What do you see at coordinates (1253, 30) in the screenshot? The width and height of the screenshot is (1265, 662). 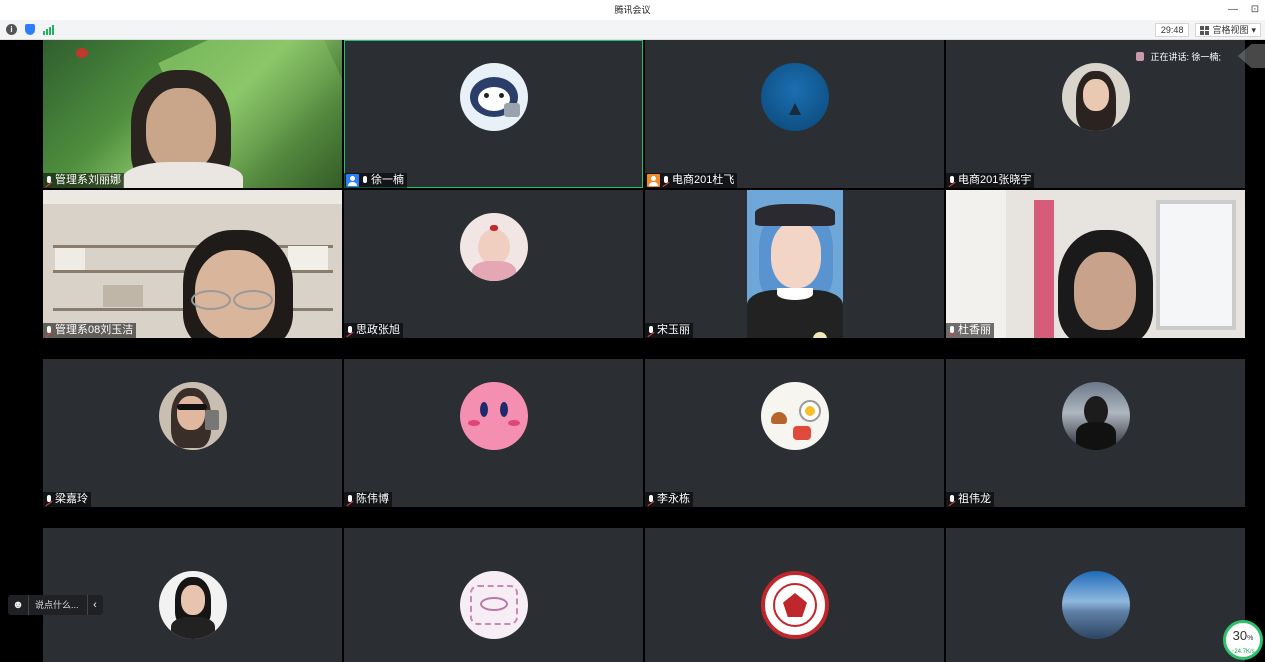 I see `chevron-down-icon: ▾` at bounding box center [1253, 30].